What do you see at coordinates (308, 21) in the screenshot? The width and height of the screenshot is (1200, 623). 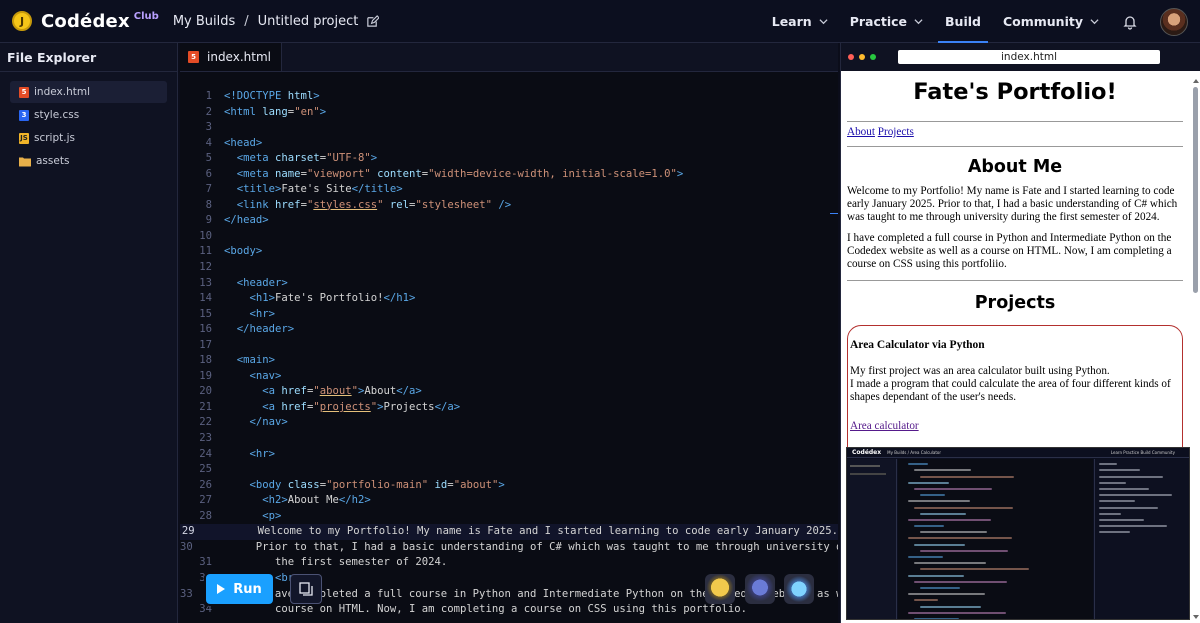 I see `project-title: Untitled project` at bounding box center [308, 21].